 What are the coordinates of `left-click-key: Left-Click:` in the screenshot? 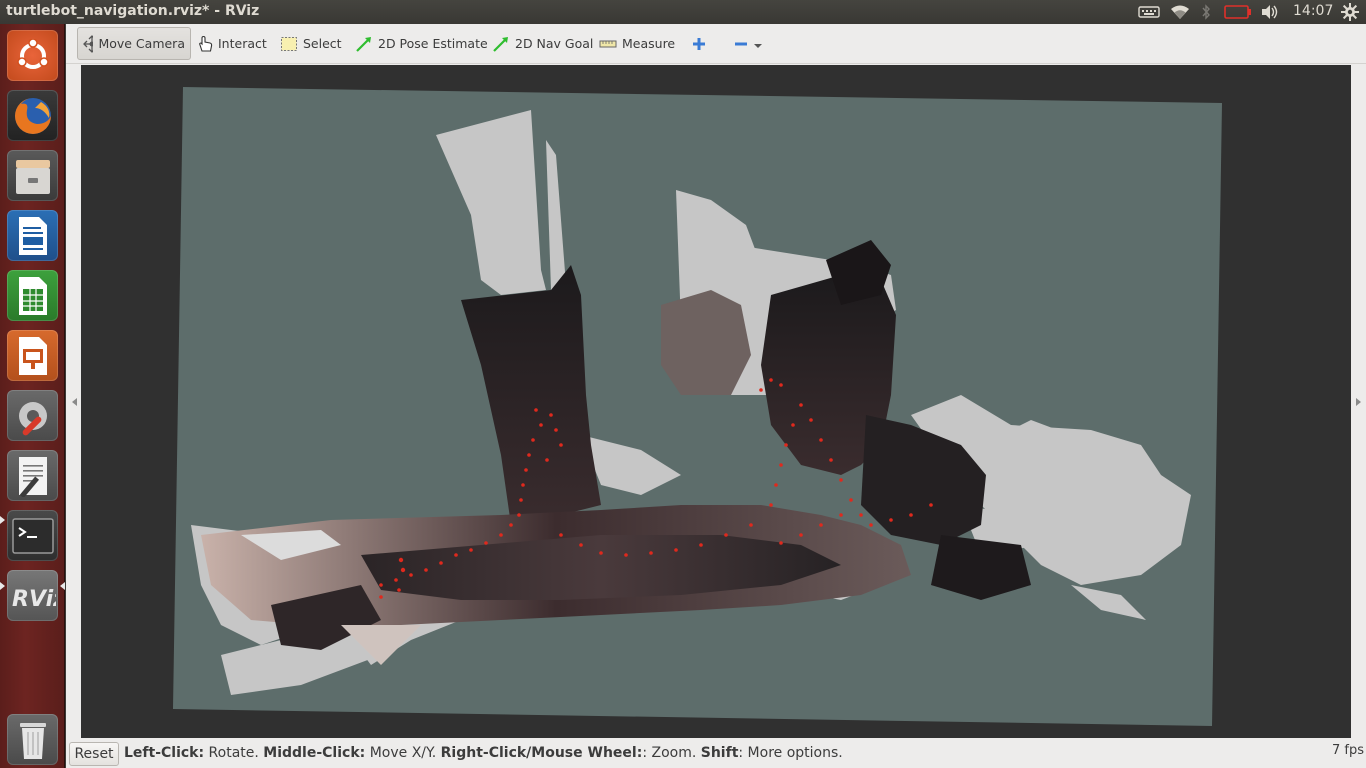 It's located at (164, 753).